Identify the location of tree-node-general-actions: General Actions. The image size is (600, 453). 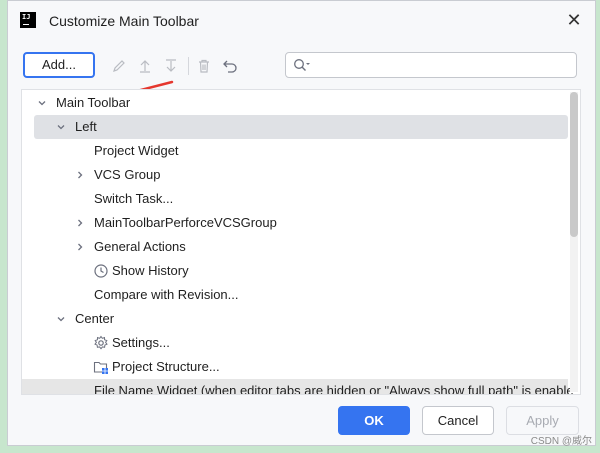
(295, 247).